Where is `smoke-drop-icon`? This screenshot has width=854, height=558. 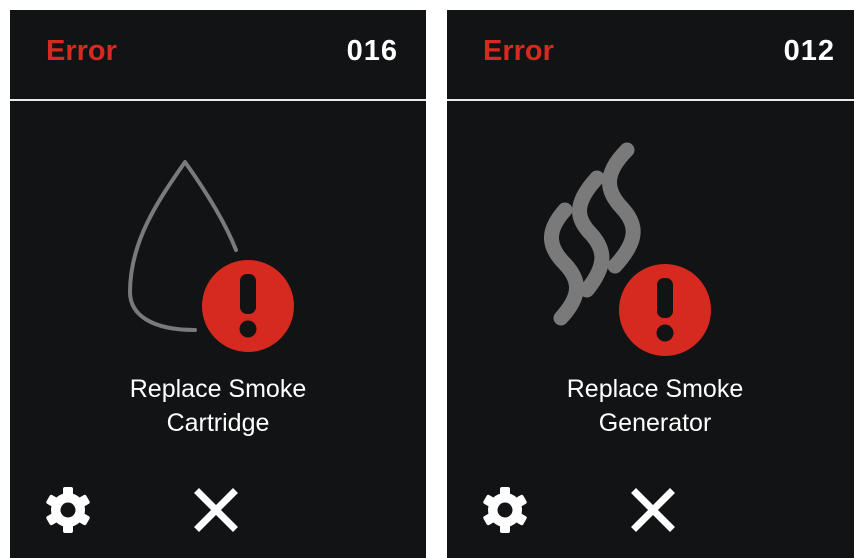
smoke-drop-icon is located at coordinates (182, 246).